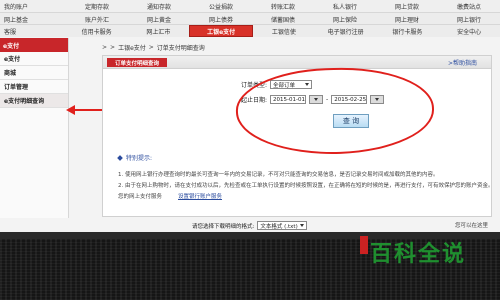  Describe the element at coordinates (120, 157) in the screenshot. I see `tip-bullet-icon` at that location.